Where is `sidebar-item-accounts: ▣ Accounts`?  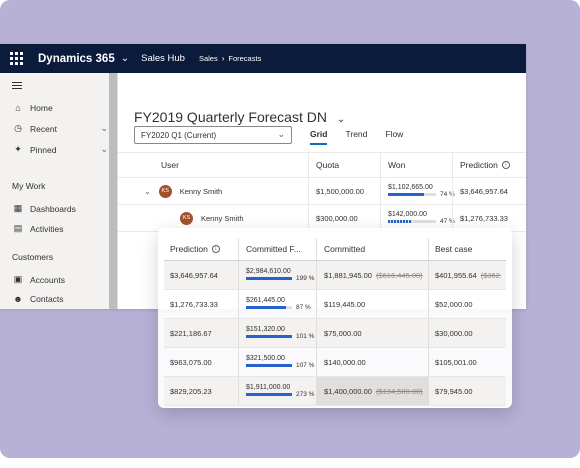
sidebar-item-accounts: ▣ Accounts is located at coordinates (60, 279).